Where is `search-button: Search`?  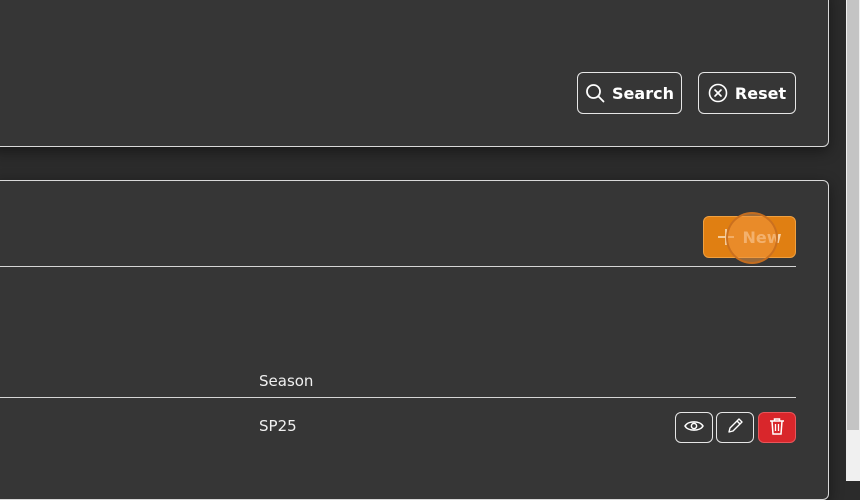
search-button: Search is located at coordinates (629, 93).